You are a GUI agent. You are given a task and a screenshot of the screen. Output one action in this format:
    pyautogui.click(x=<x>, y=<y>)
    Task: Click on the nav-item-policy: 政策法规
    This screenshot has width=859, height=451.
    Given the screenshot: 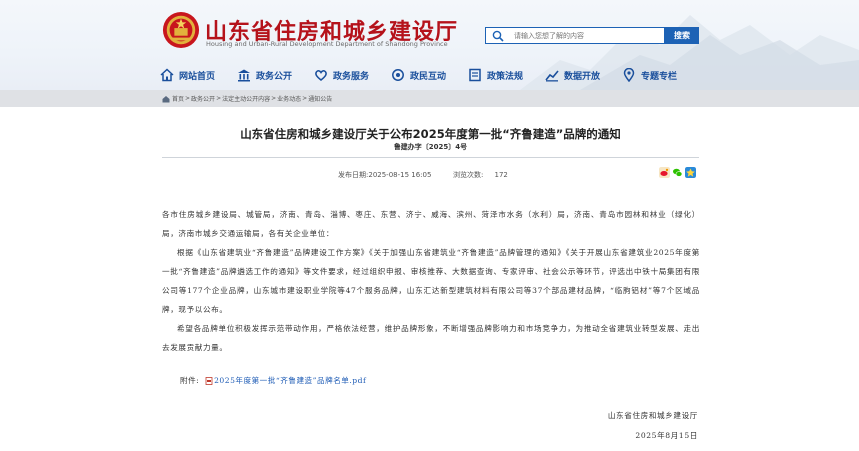 What is the action you would take?
    pyautogui.click(x=495, y=75)
    